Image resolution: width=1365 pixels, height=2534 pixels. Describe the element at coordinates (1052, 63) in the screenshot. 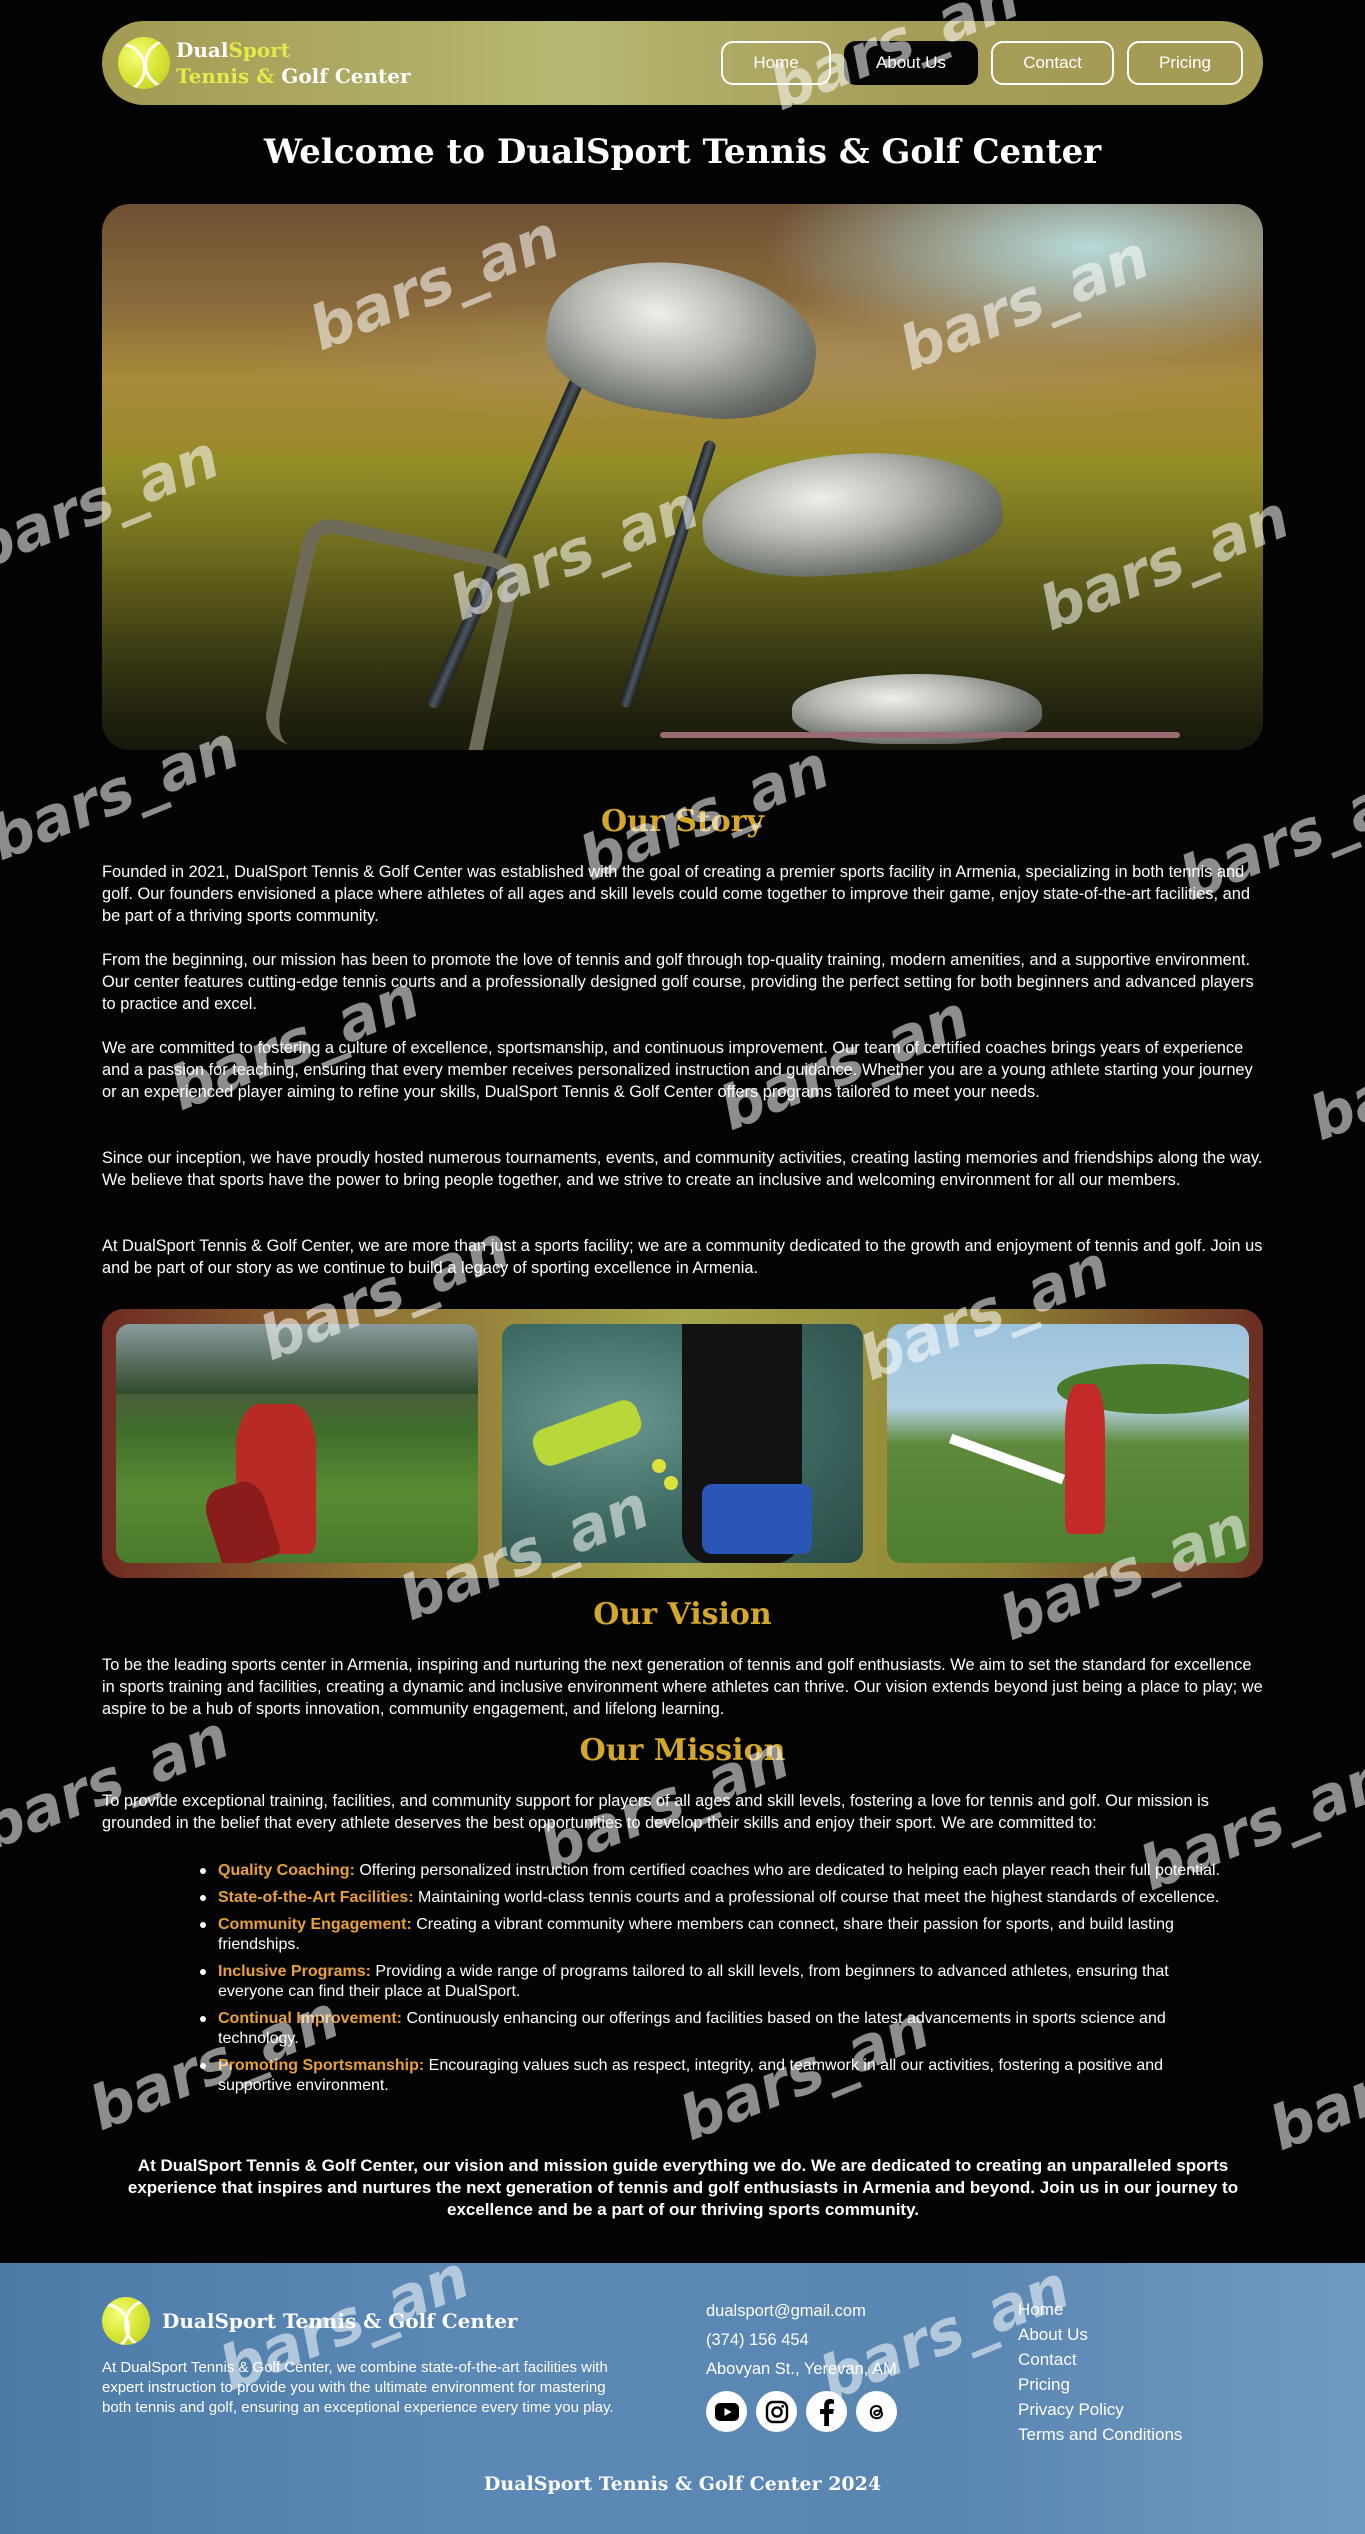

I see `nav-contact-link: Contact` at that location.